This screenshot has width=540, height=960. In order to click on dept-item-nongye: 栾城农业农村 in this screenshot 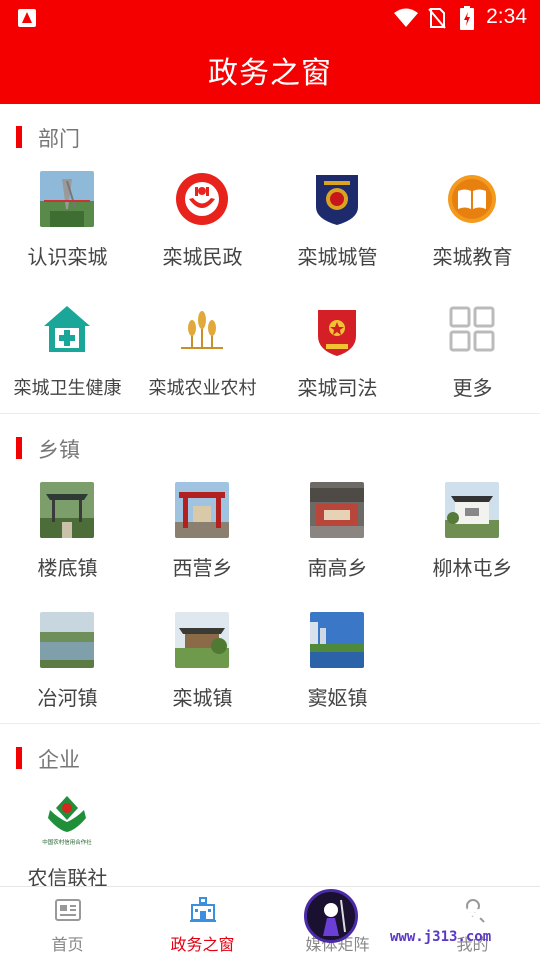, I will do `click(202, 357)`.